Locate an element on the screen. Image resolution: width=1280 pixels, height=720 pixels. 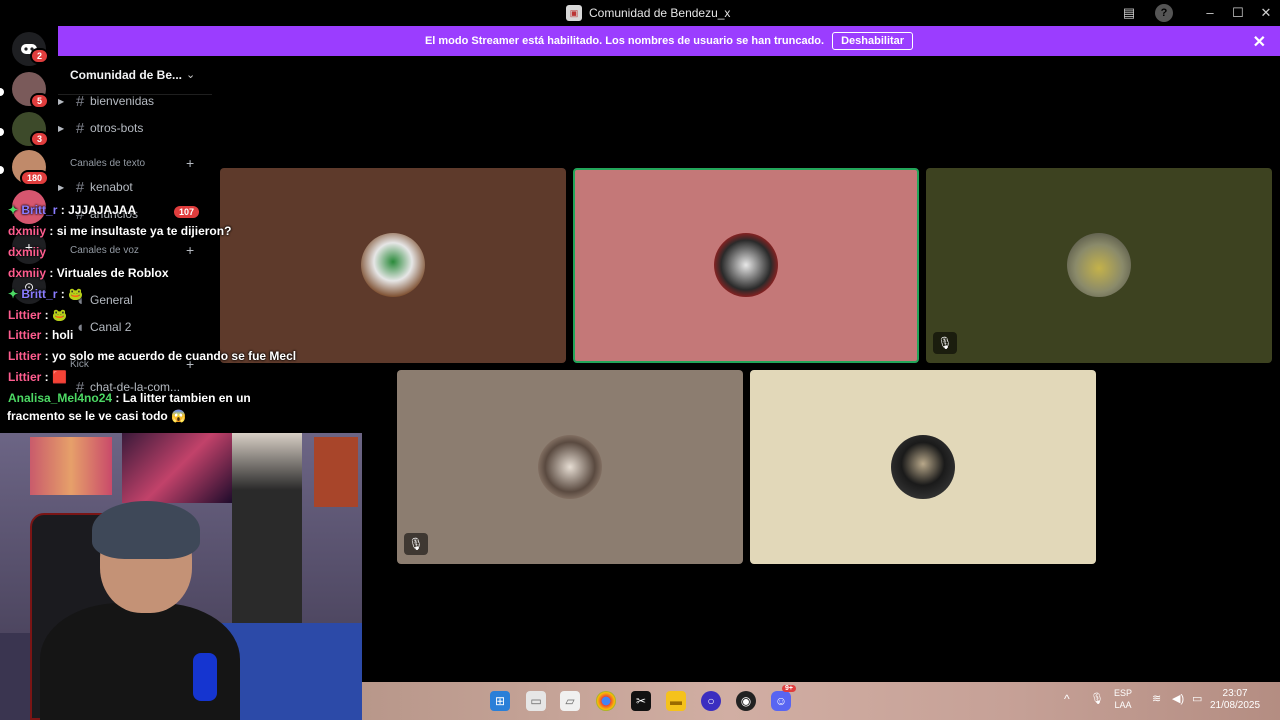
channel-label: bienvenidas is located at coordinates (122, 101).